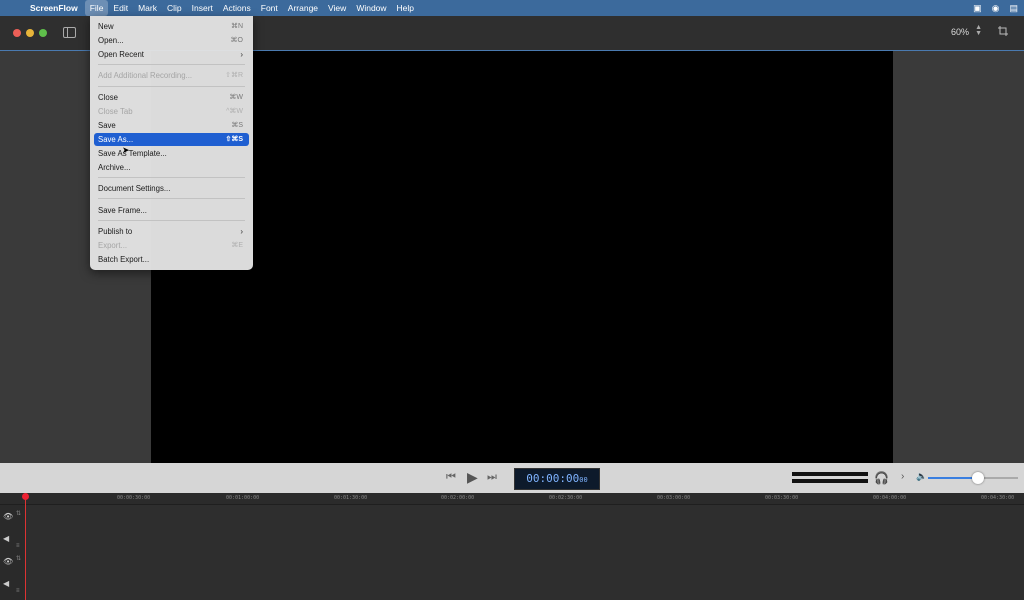  I want to click on speaker-icon: 🔈, so click(922, 476).